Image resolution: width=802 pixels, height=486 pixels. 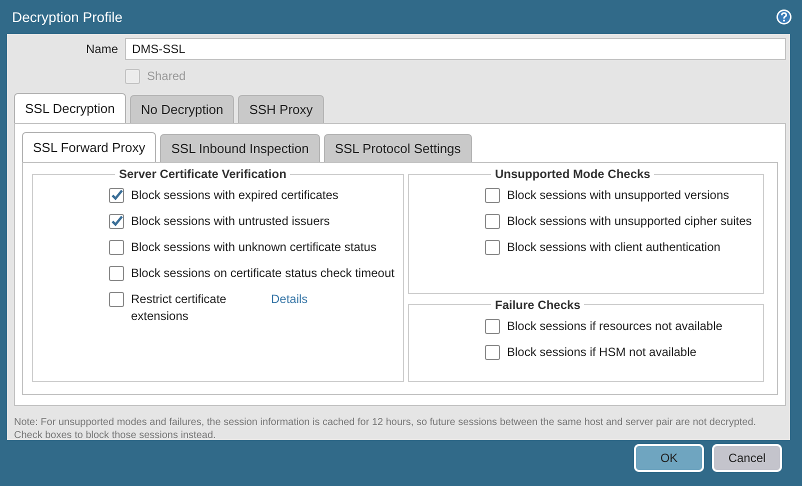 What do you see at coordinates (234, 195) in the screenshot?
I see `checkbox-label: Block sessions with expired certificates` at bounding box center [234, 195].